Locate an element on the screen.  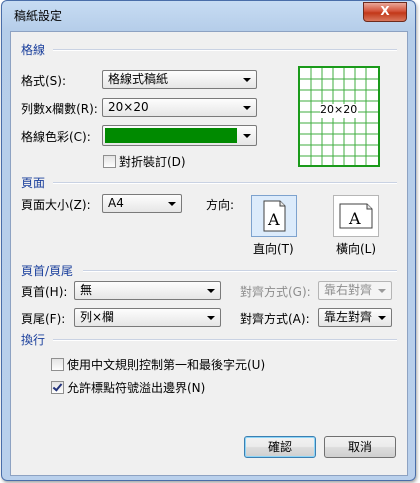
portrait-page-icon: A is located at coordinates (274, 216).